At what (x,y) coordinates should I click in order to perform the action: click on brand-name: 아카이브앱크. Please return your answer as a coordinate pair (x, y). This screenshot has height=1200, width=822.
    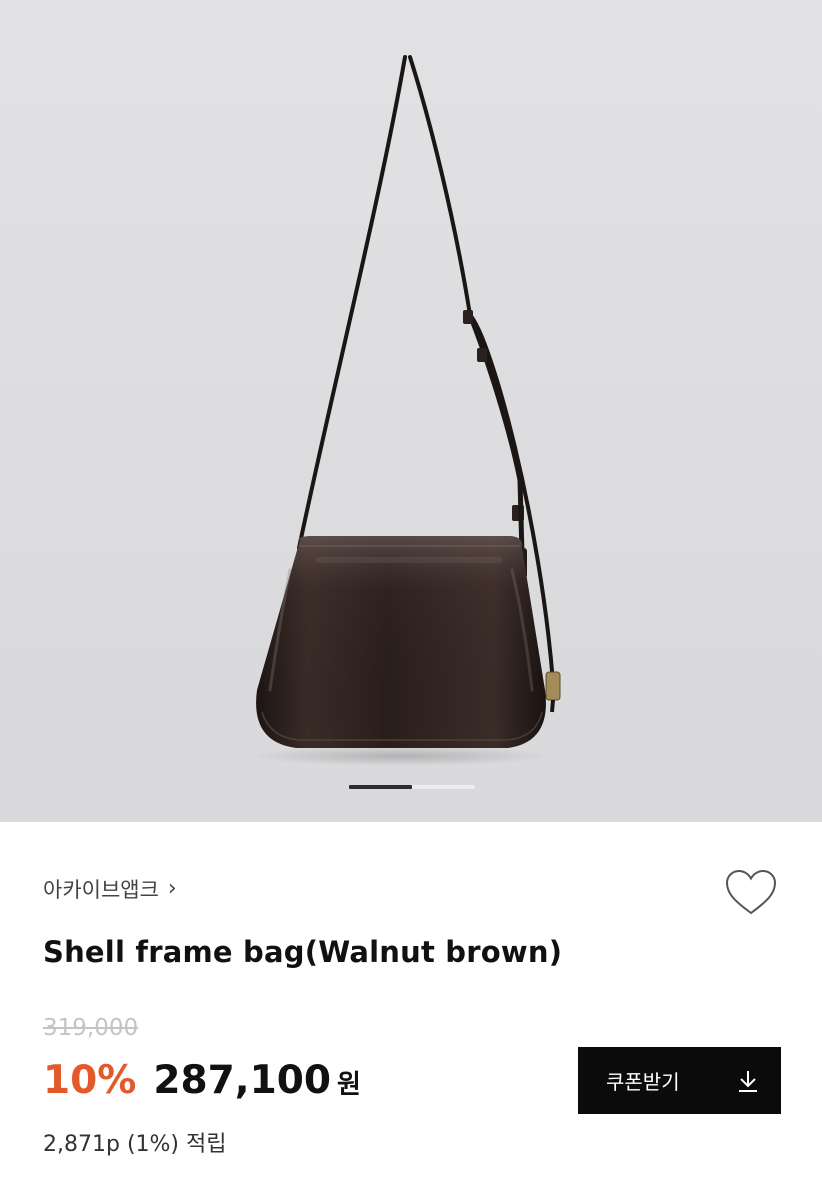
    Looking at the image, I should click on (101, 890).